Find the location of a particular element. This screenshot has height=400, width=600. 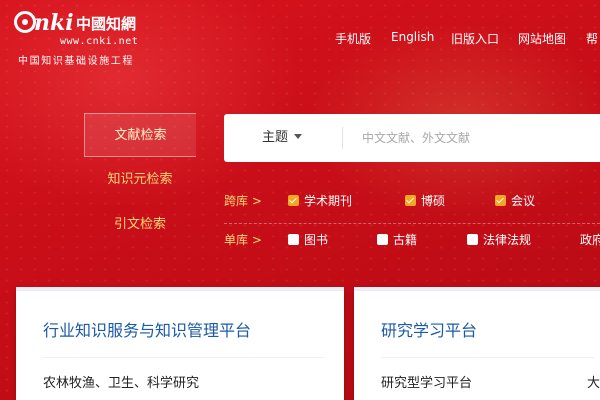

tab-citation-search: 引文检索 is located at coordinates (140, 225).